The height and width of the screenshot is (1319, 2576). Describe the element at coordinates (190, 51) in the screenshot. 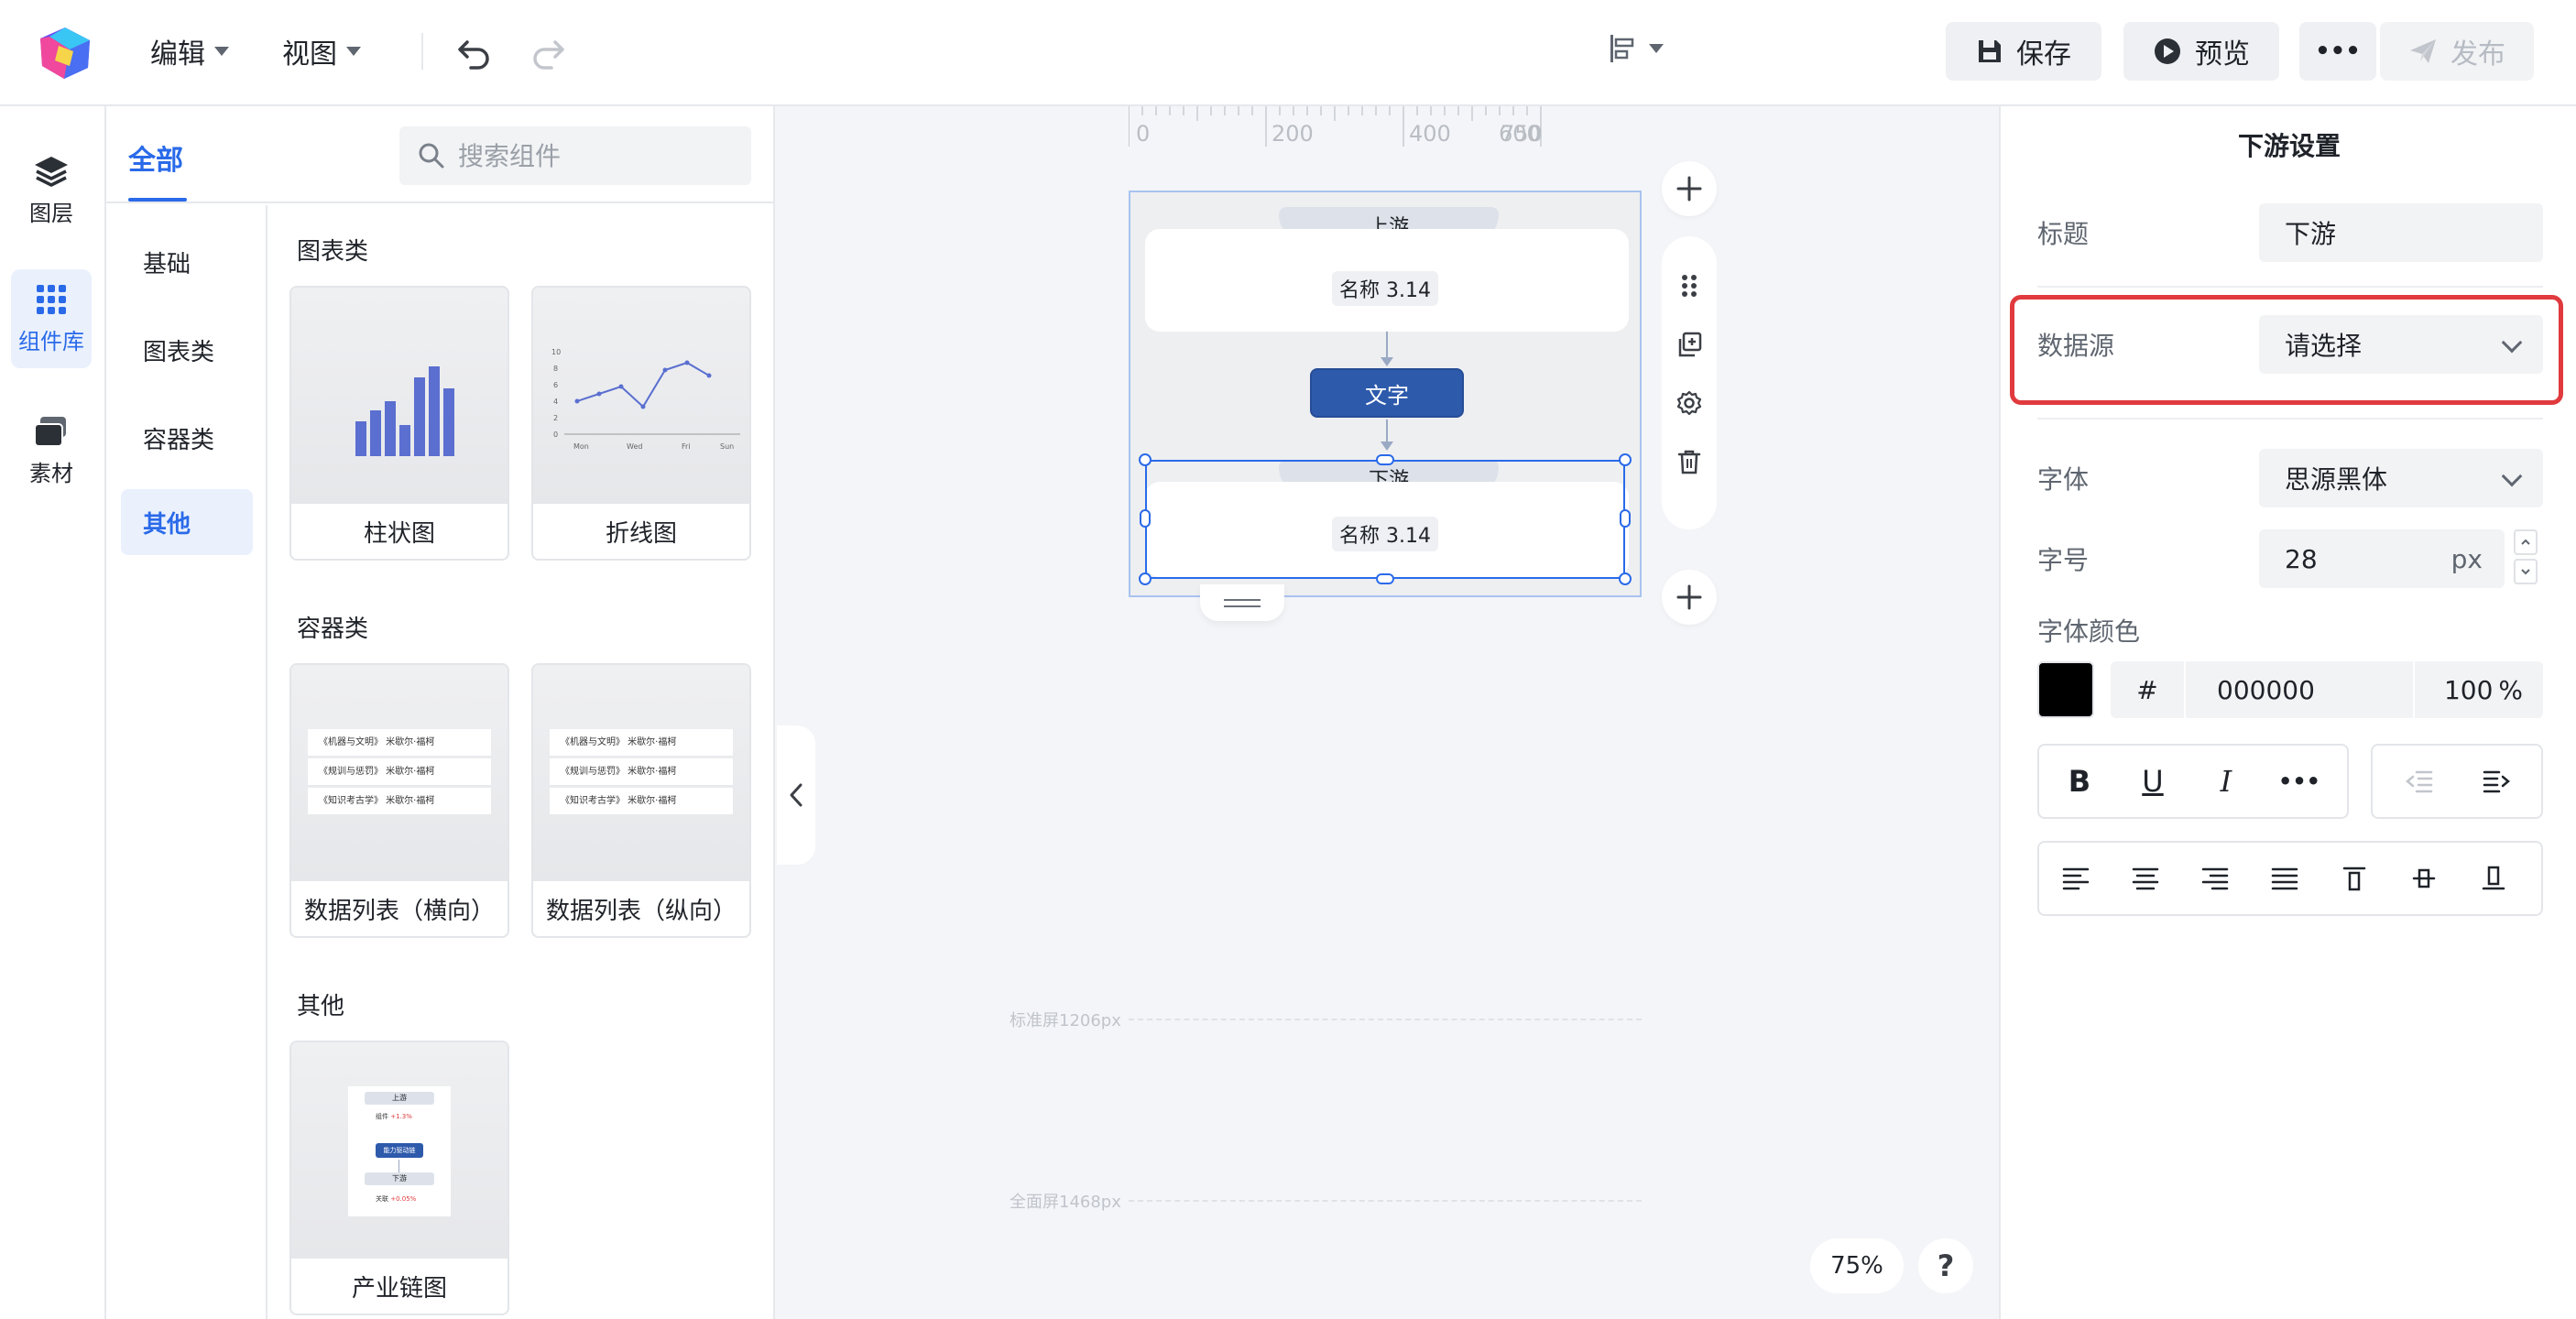

I see `edit-menu: 编辑` at that location.